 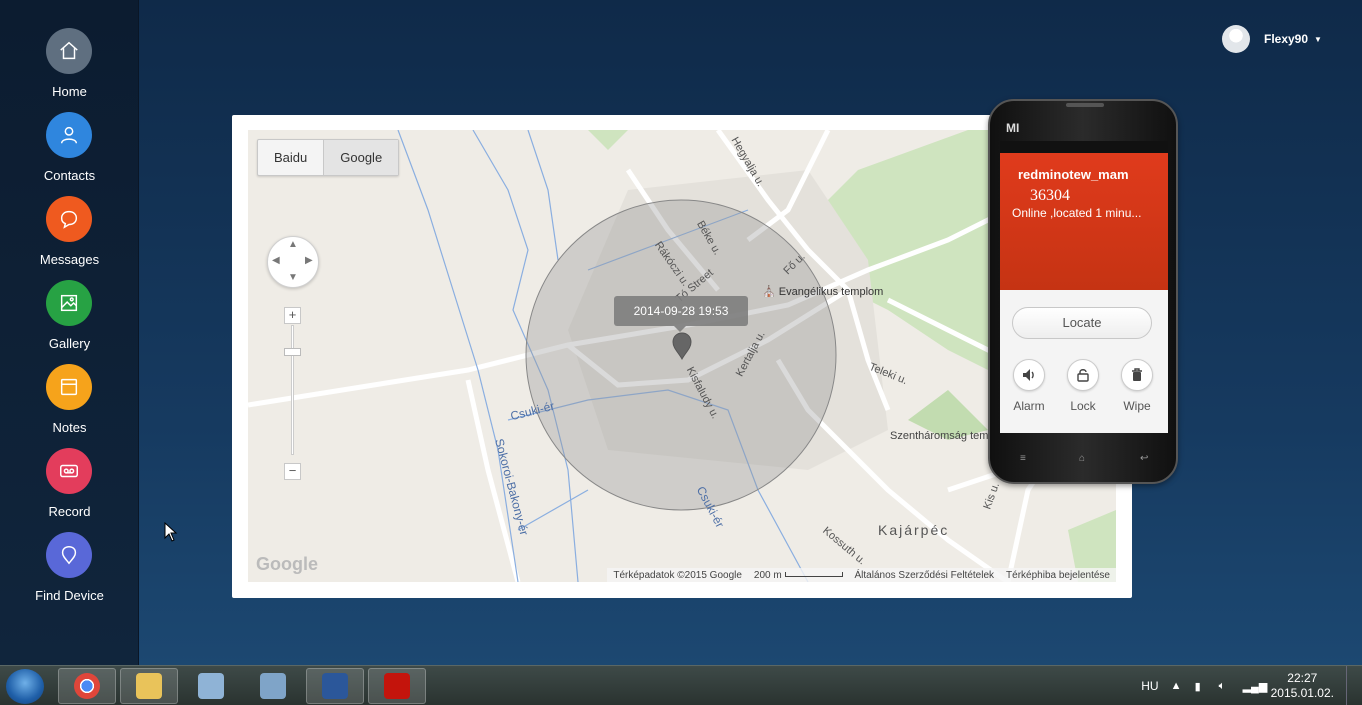 I want to click on google-logo: Google, so click(x=287, y=564).